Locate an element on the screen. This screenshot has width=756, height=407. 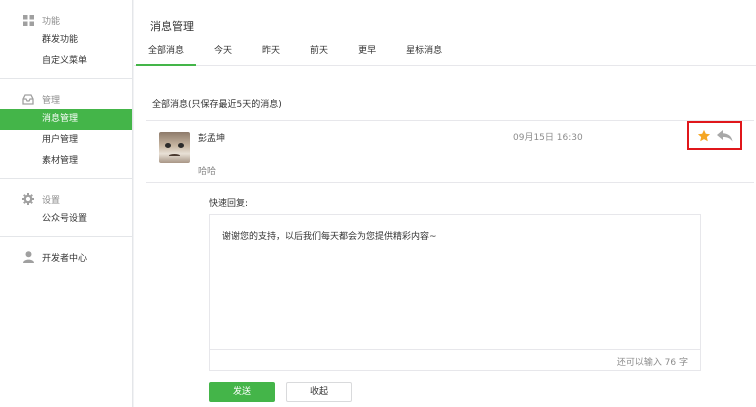
tab-earlier: 更早 is located at coordinates (367, 52).